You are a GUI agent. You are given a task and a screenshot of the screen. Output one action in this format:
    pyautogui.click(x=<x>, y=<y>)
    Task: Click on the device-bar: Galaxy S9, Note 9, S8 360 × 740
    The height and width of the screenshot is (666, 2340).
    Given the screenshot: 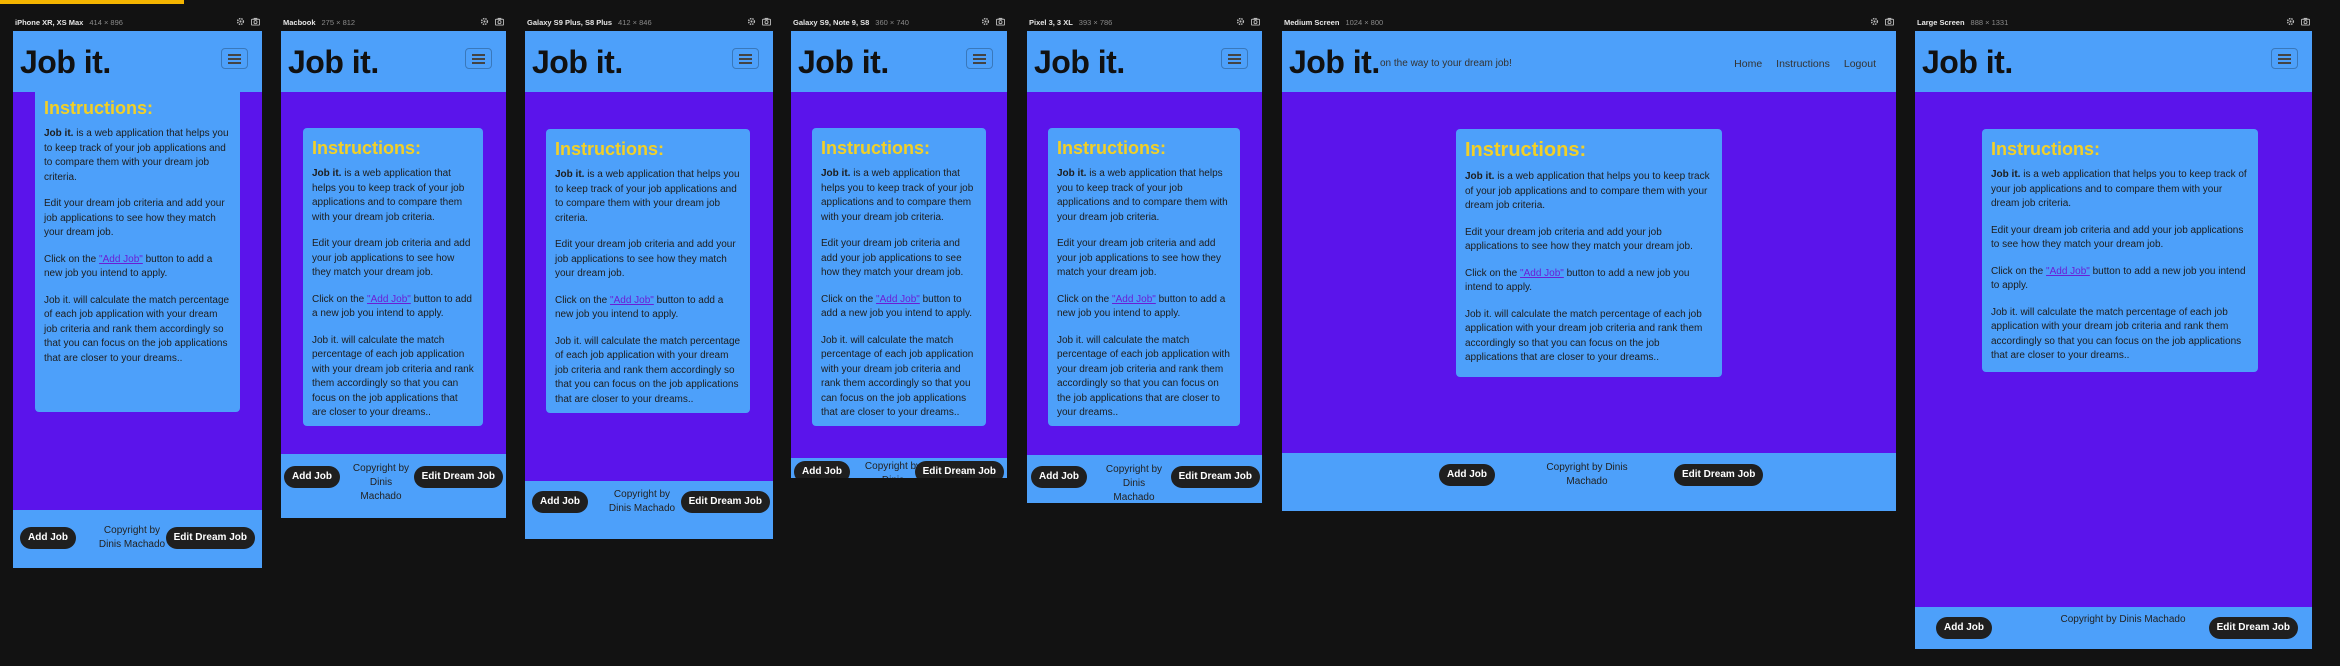 What is the action you would take?
    pyautogui.click(x=899, y=23)
    